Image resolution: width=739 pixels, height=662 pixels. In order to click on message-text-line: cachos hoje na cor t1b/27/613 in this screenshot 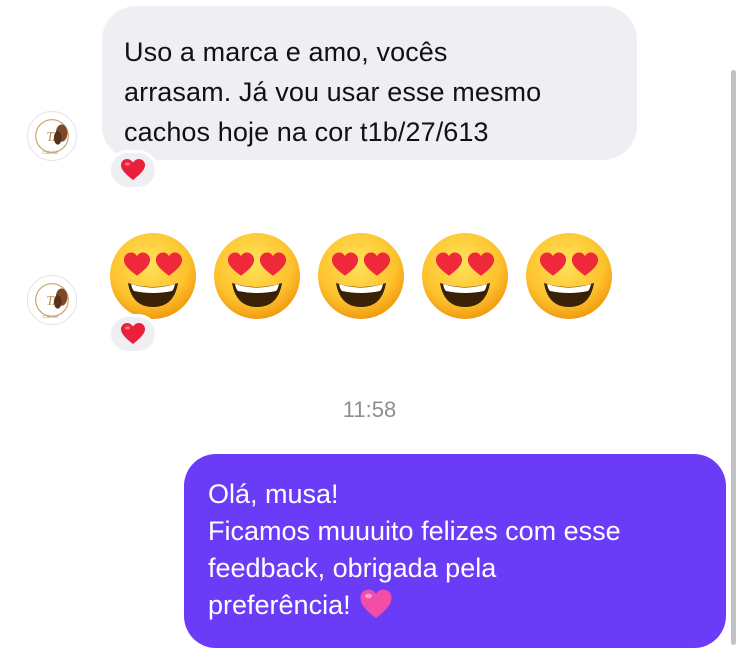, I will do `click(306, 132)`.